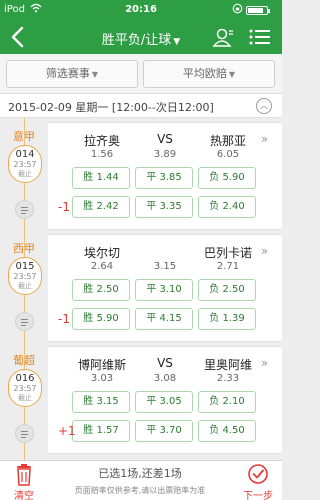 The width and height of the screenshot is (320, 500). I want to click on battery-icon, so click(258, 10).